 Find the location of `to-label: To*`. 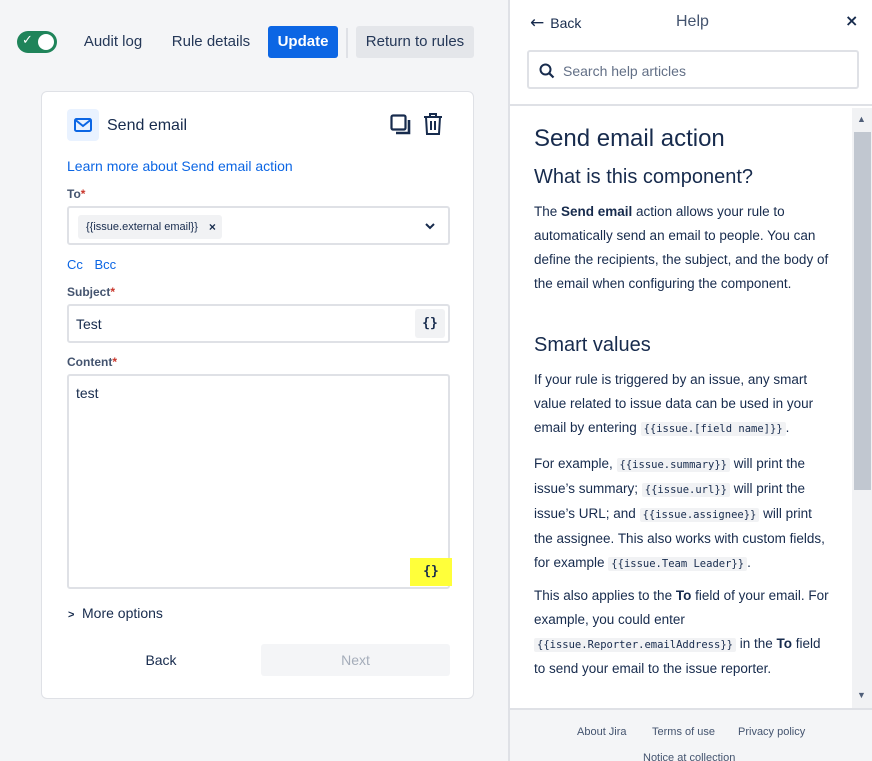

to-label: To* is located at coordinates (76, 194).